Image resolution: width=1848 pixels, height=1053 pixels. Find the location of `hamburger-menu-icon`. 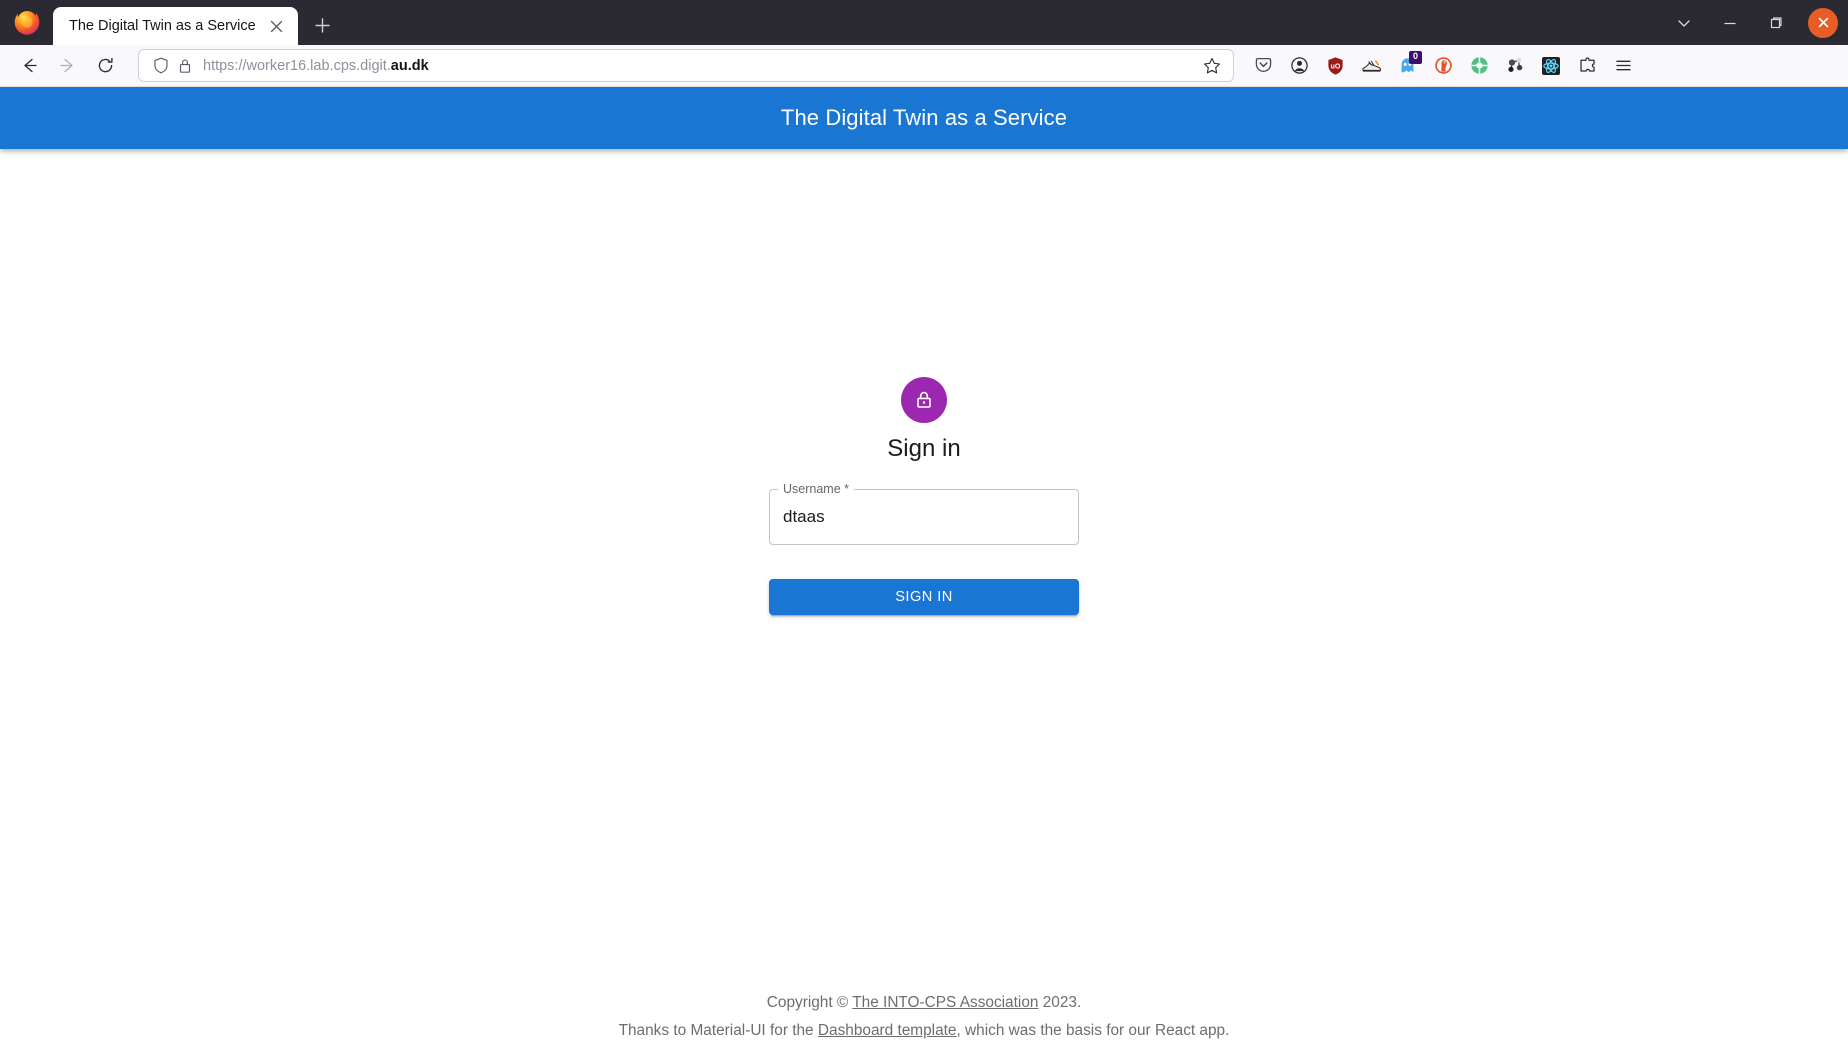

hamburger-menu-icon is located at coordinates (1623, 66).